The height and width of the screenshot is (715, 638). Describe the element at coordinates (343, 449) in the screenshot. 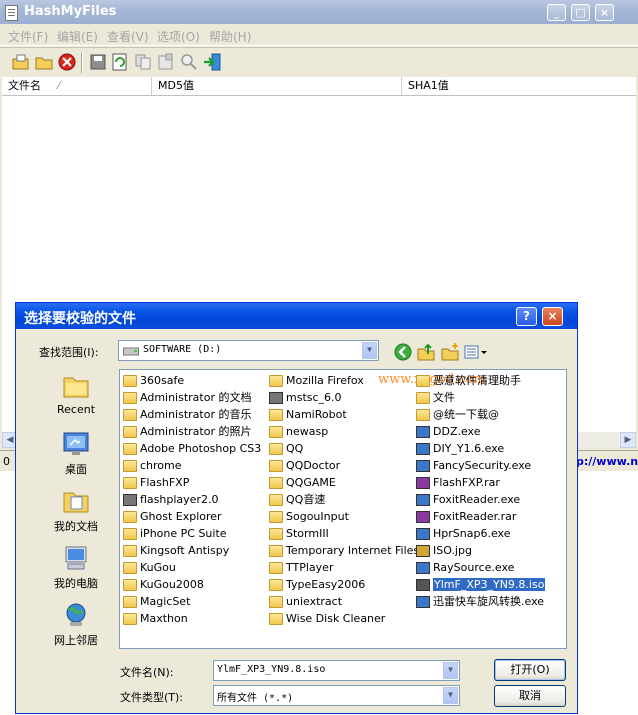

I see `file-item: QQ` at that location.